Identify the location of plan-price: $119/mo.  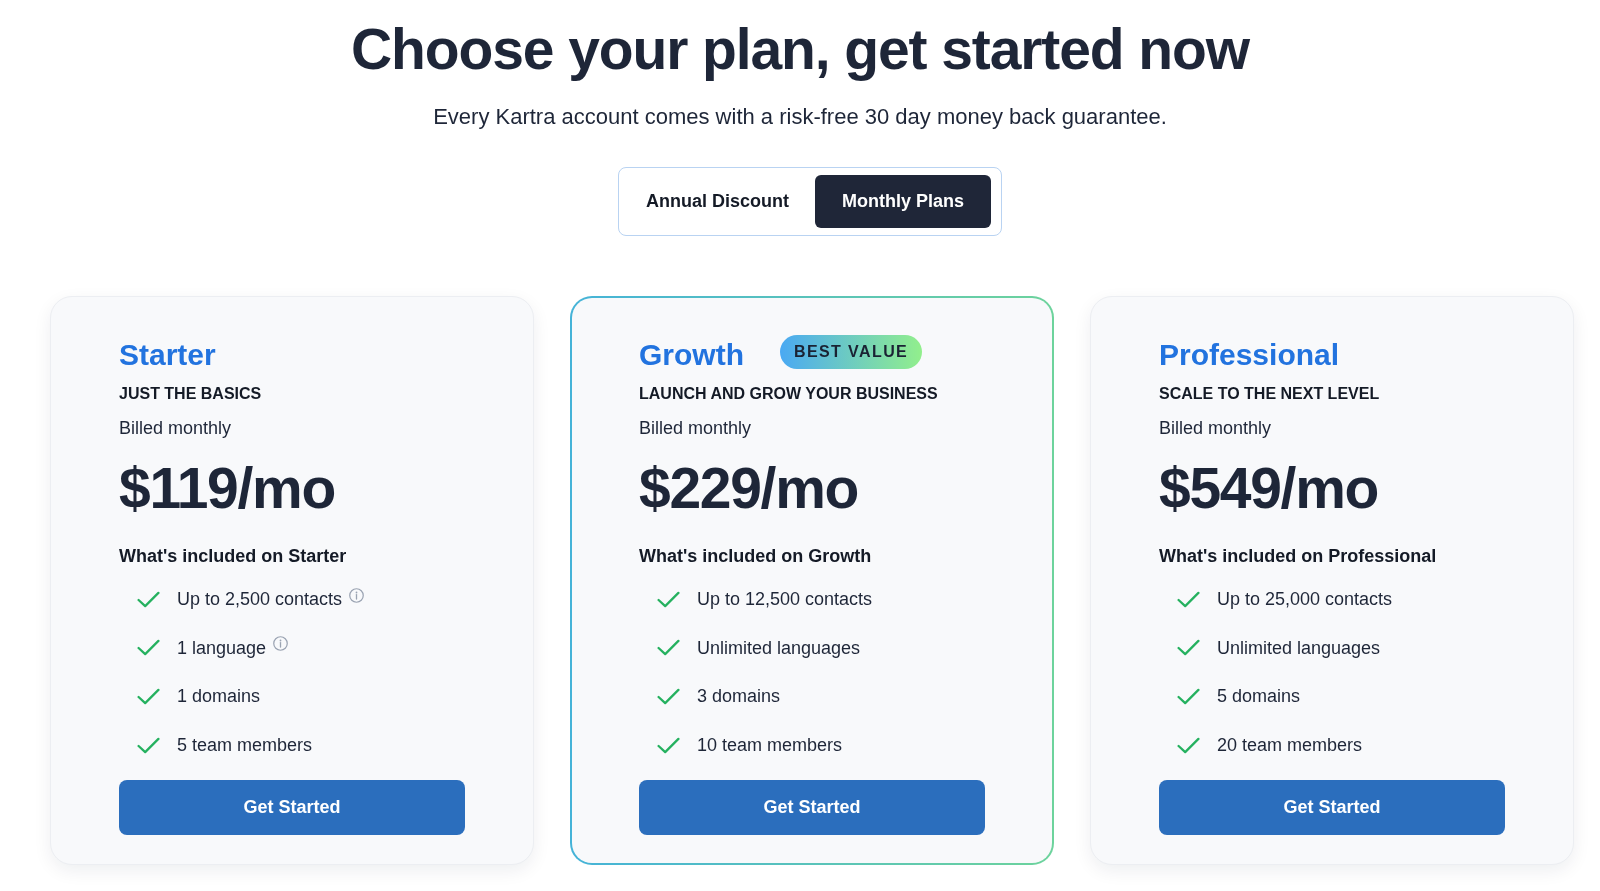
(227, 488).